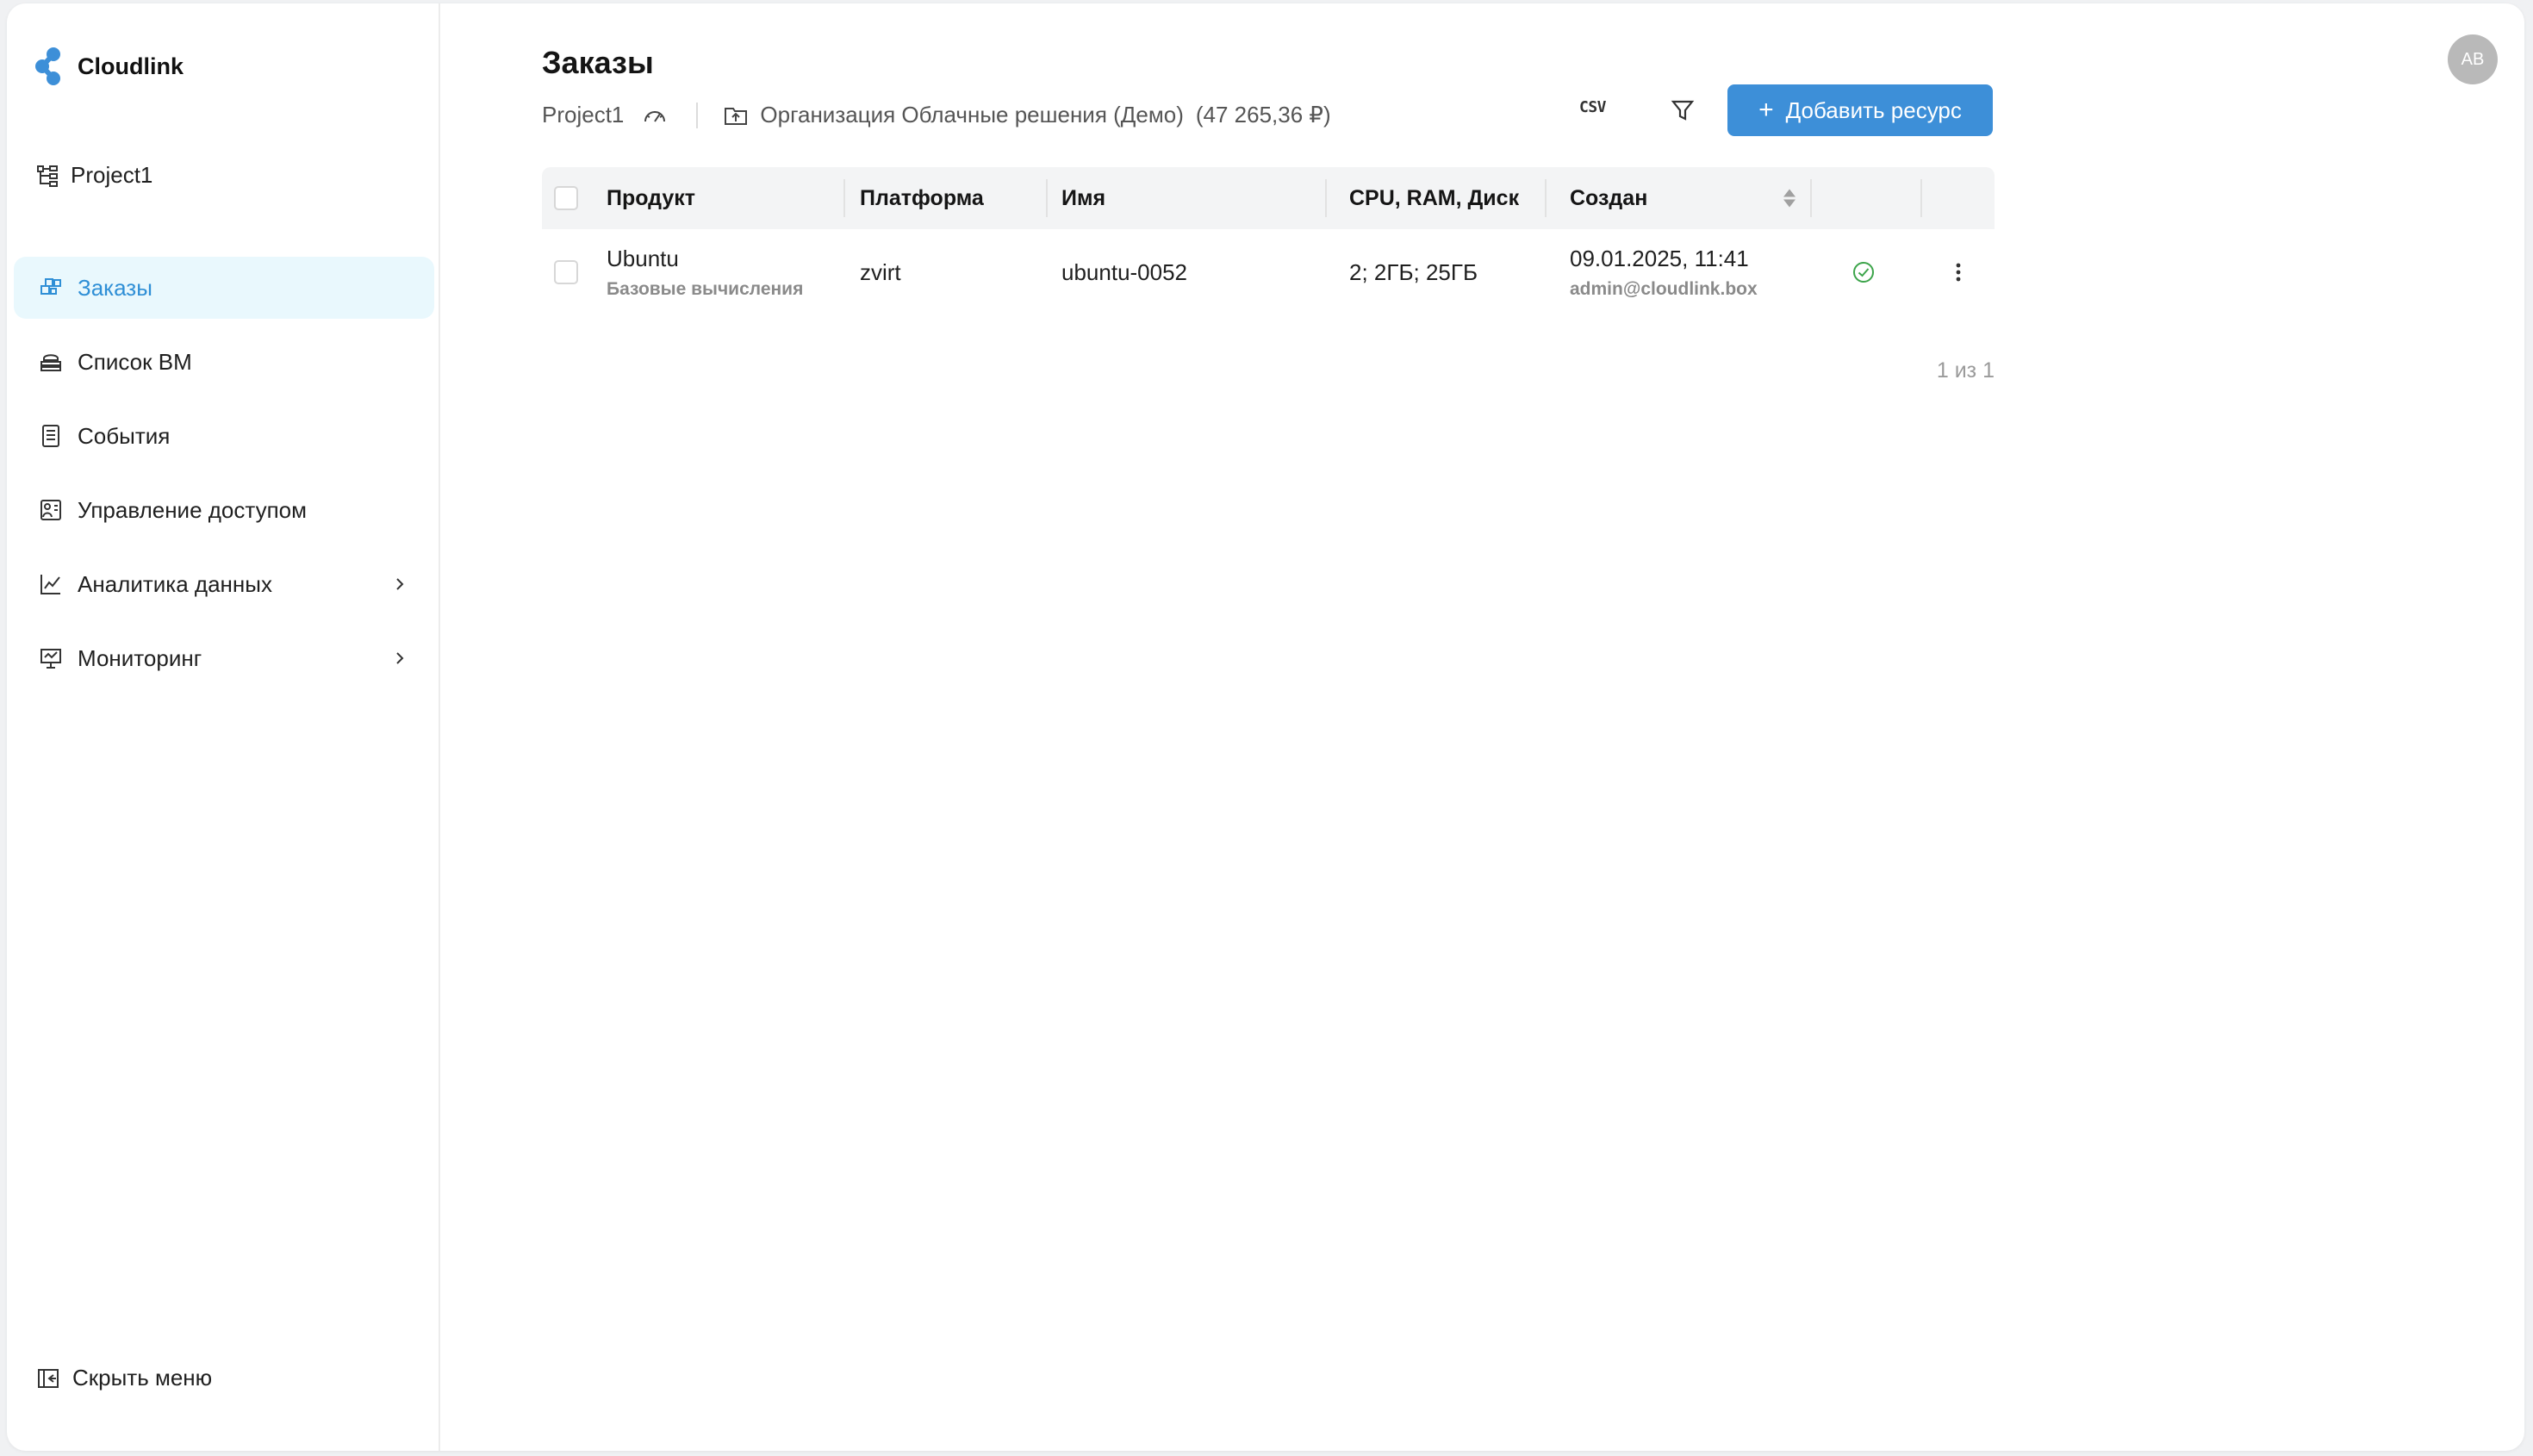  I want to click on select-all-cell, so click(566, 198).